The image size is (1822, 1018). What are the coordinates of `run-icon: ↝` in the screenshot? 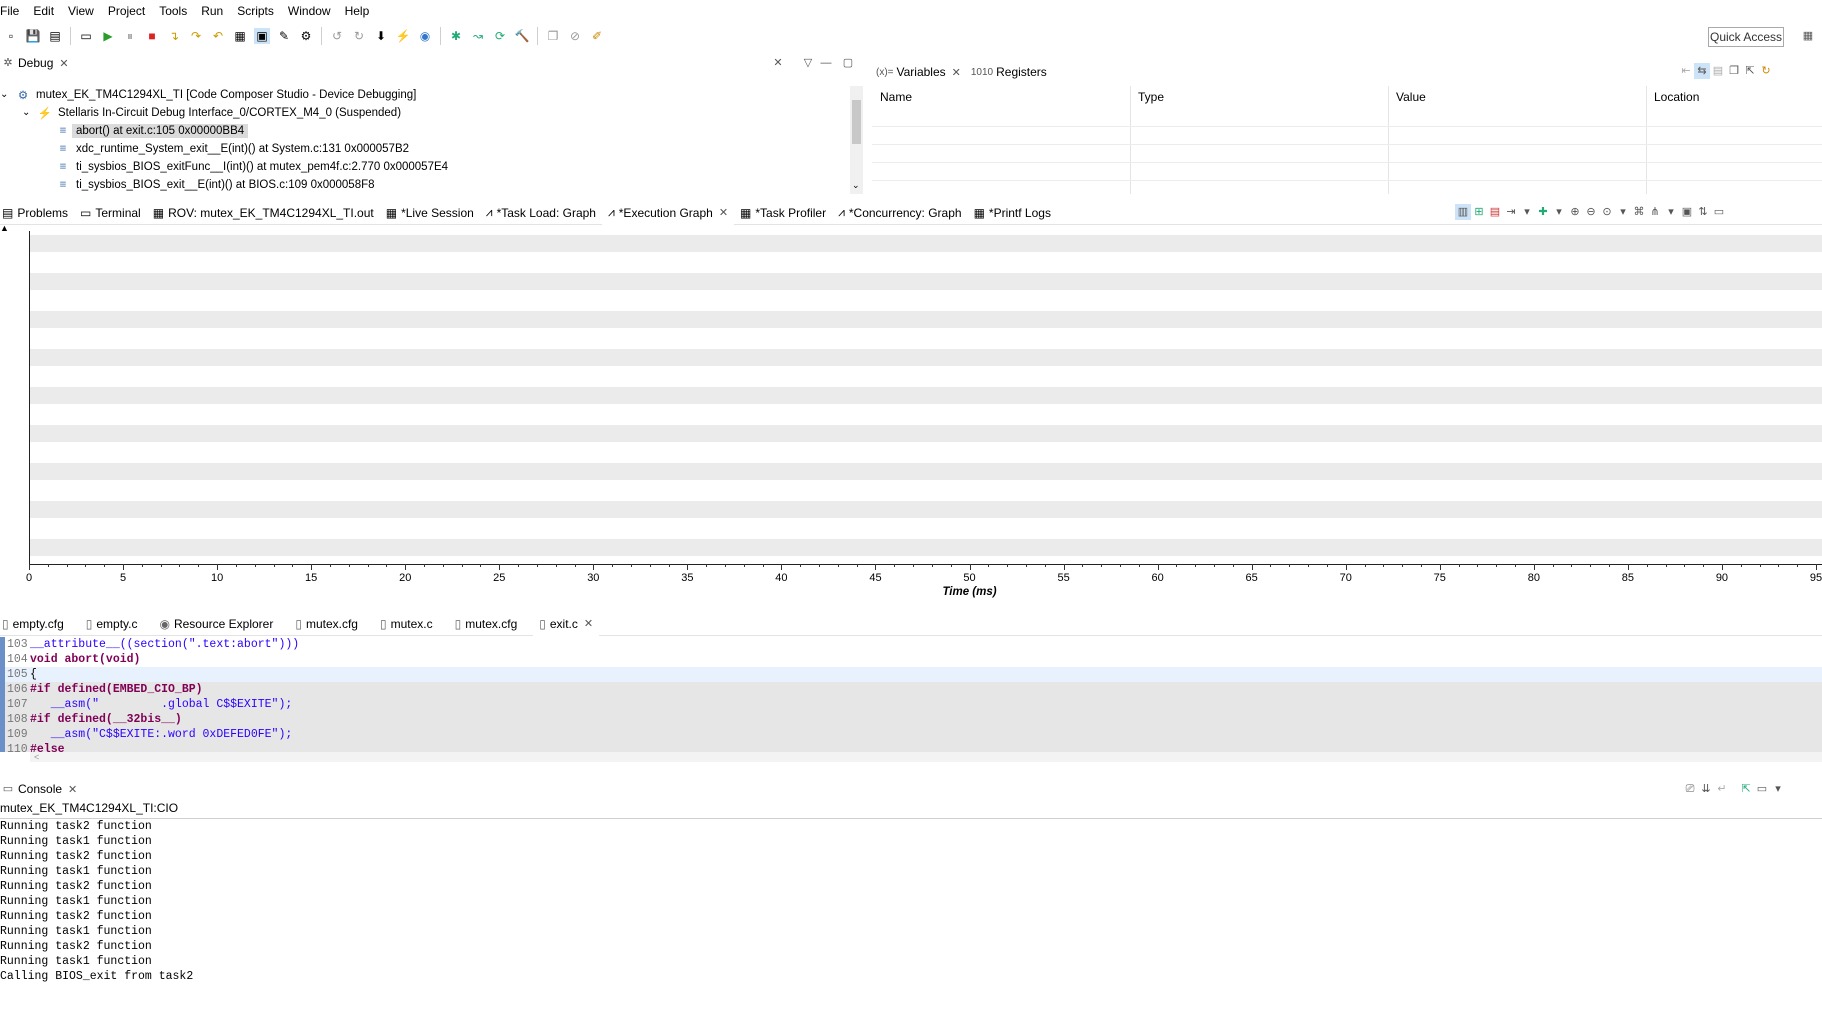 It's located at (478, 36).